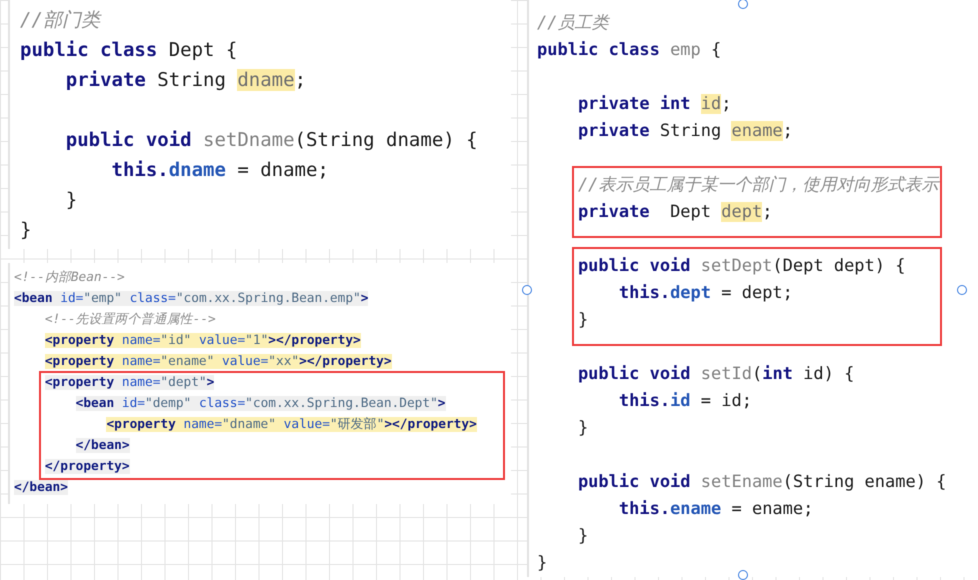 Image resolution: width=978 pixels, height=580 pixels. Describe the element at coordinates (130, 320) in the screenshot. I see `code-comment: <!--先设置两个普通属性-->` at that location.